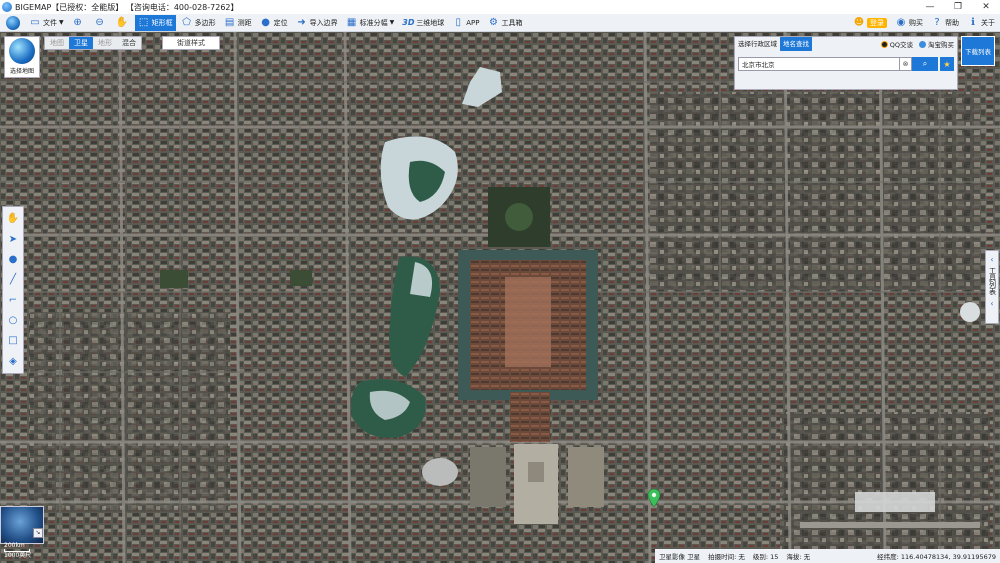 The image size is (1000, 563). Describe the element at coordinates (7, 7) in the screenshot. I see `app-logo-icon` at that location.